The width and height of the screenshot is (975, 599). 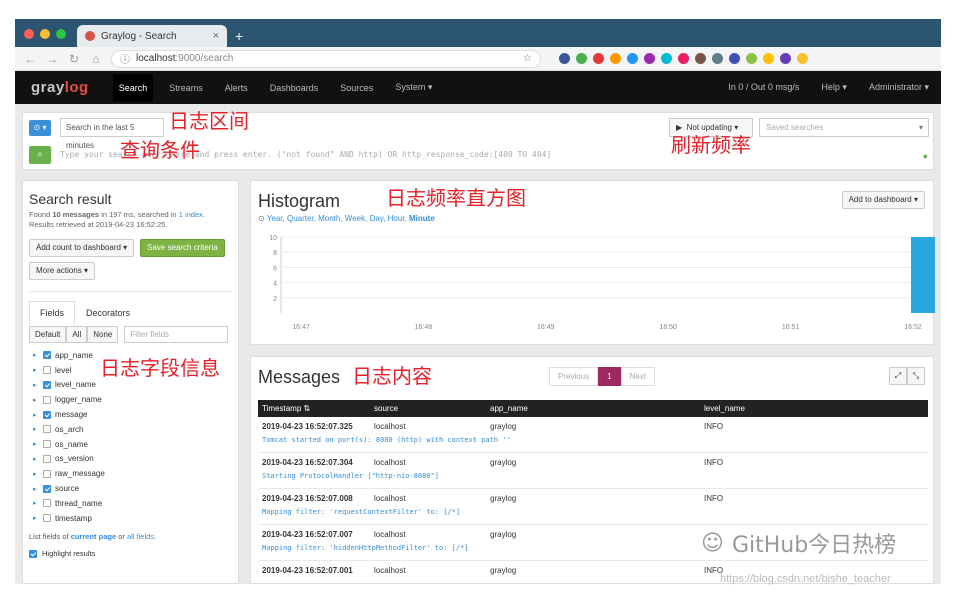 I want to click on field-item: ▸ thread_name, so click(x=69, y=503).